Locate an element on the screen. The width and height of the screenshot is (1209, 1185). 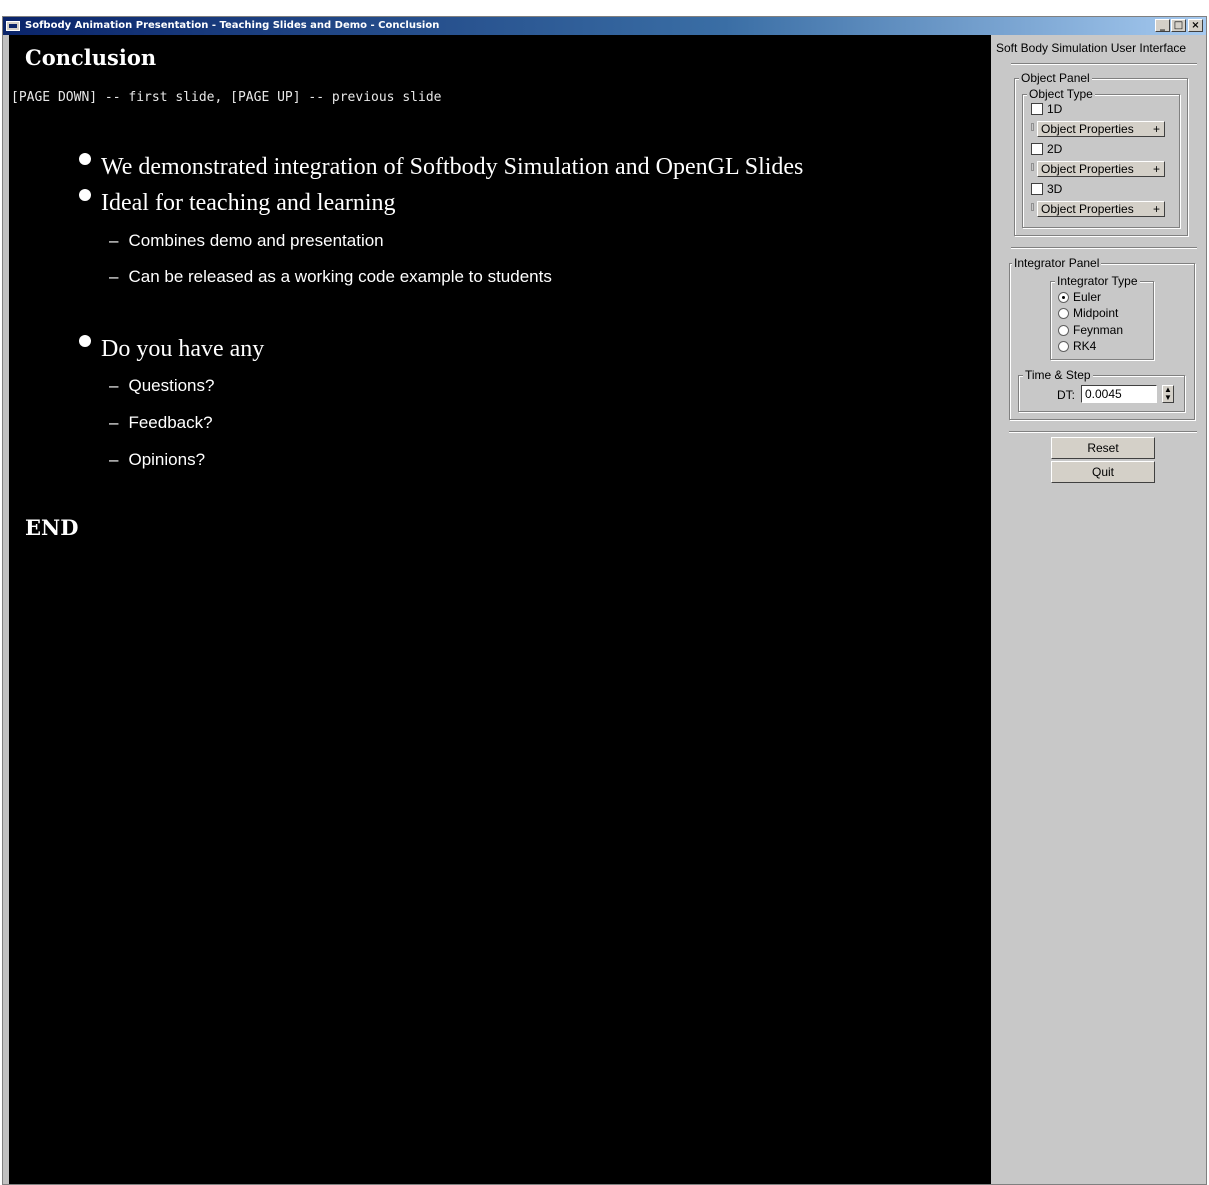
checkbox-label: 3D is located at coordinates (1055, 189).